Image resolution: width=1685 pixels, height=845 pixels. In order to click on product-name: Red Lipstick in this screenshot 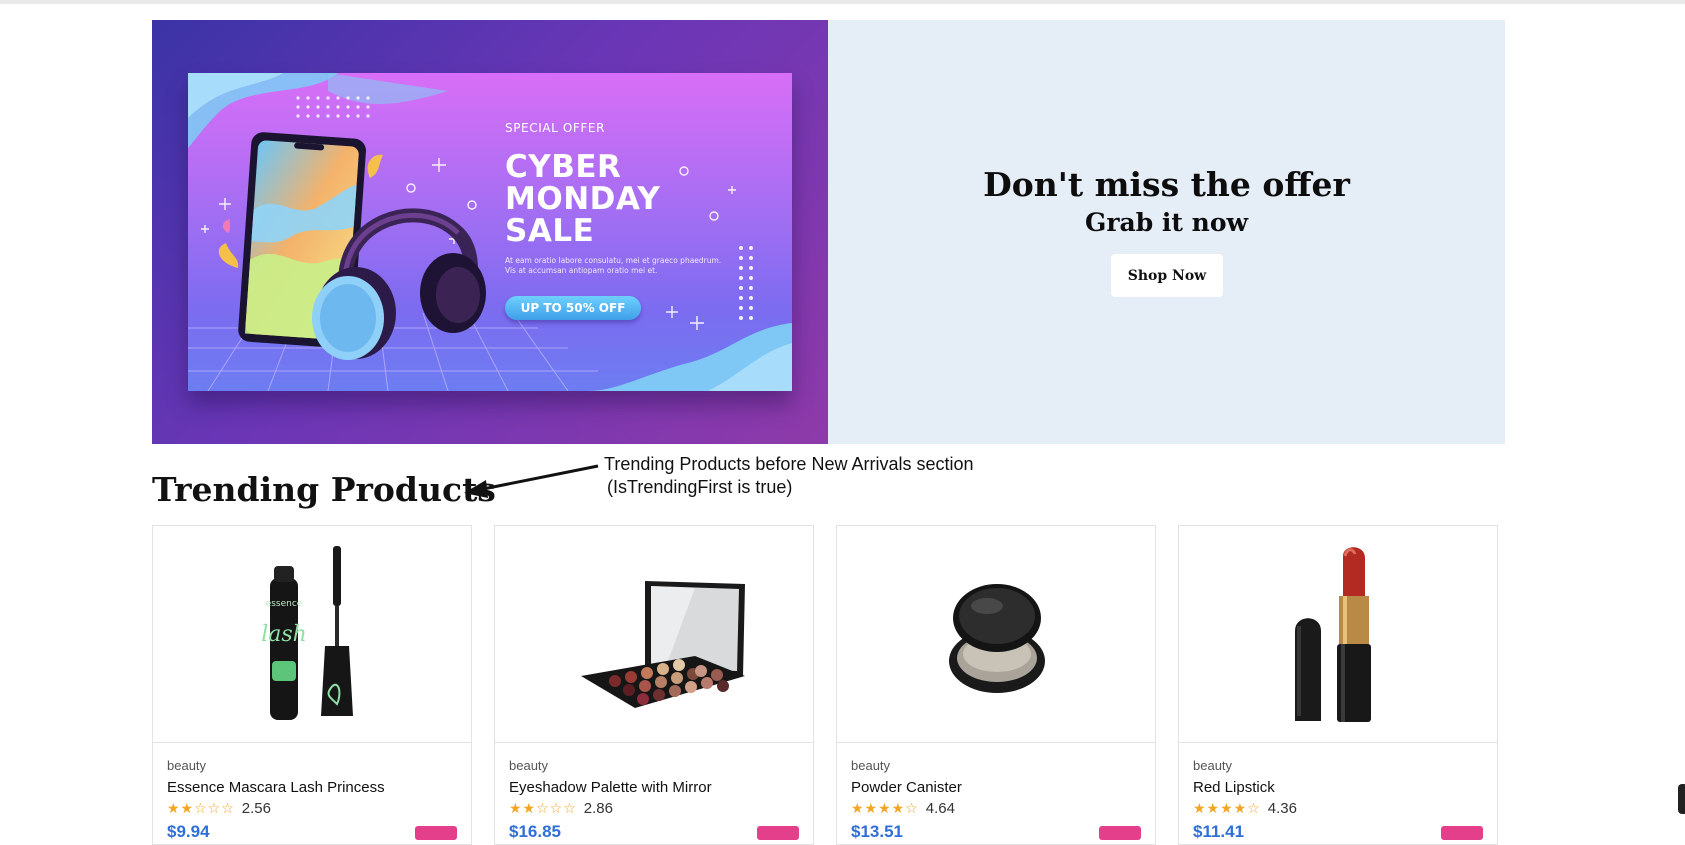, I will do `click(1234, 787)`.